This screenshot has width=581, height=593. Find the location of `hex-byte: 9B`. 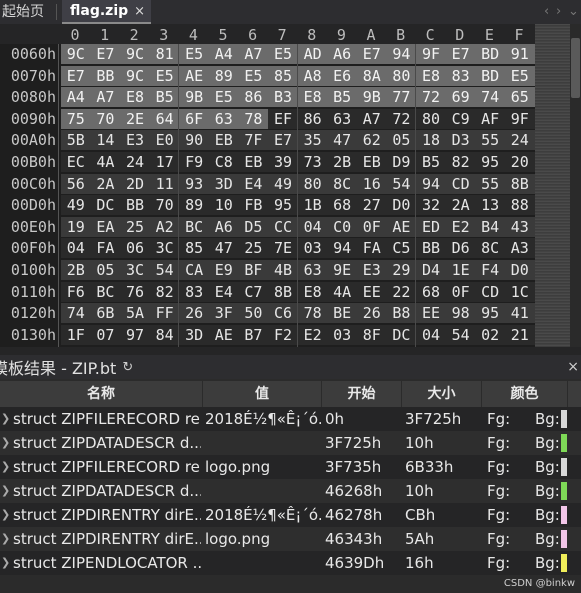

hex-byte: 9B is located at coordinates (372, 97).